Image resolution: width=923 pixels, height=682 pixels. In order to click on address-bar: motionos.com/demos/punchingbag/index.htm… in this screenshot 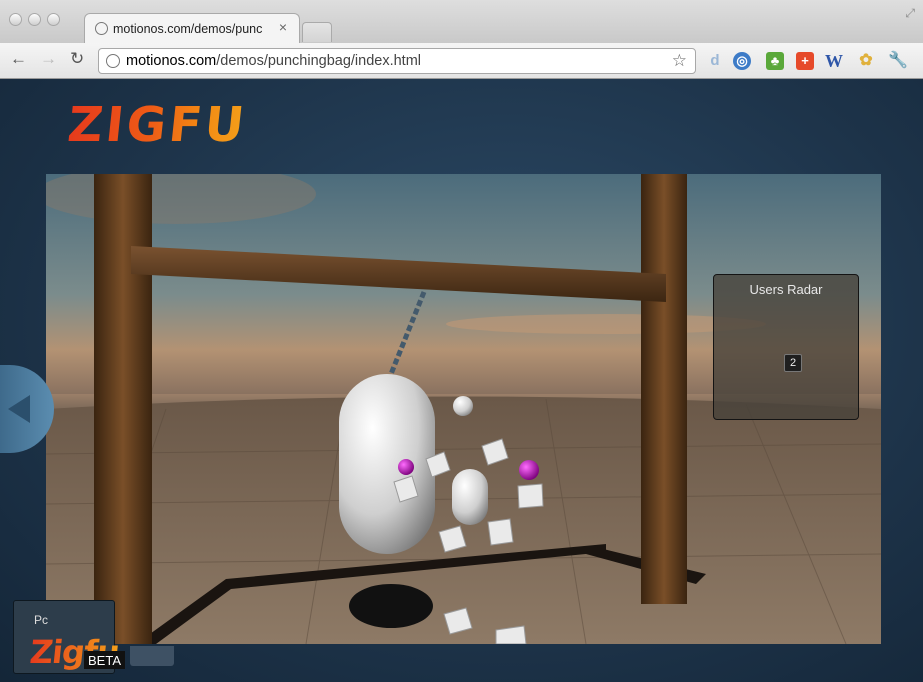, I will do `click(397, 61)`.